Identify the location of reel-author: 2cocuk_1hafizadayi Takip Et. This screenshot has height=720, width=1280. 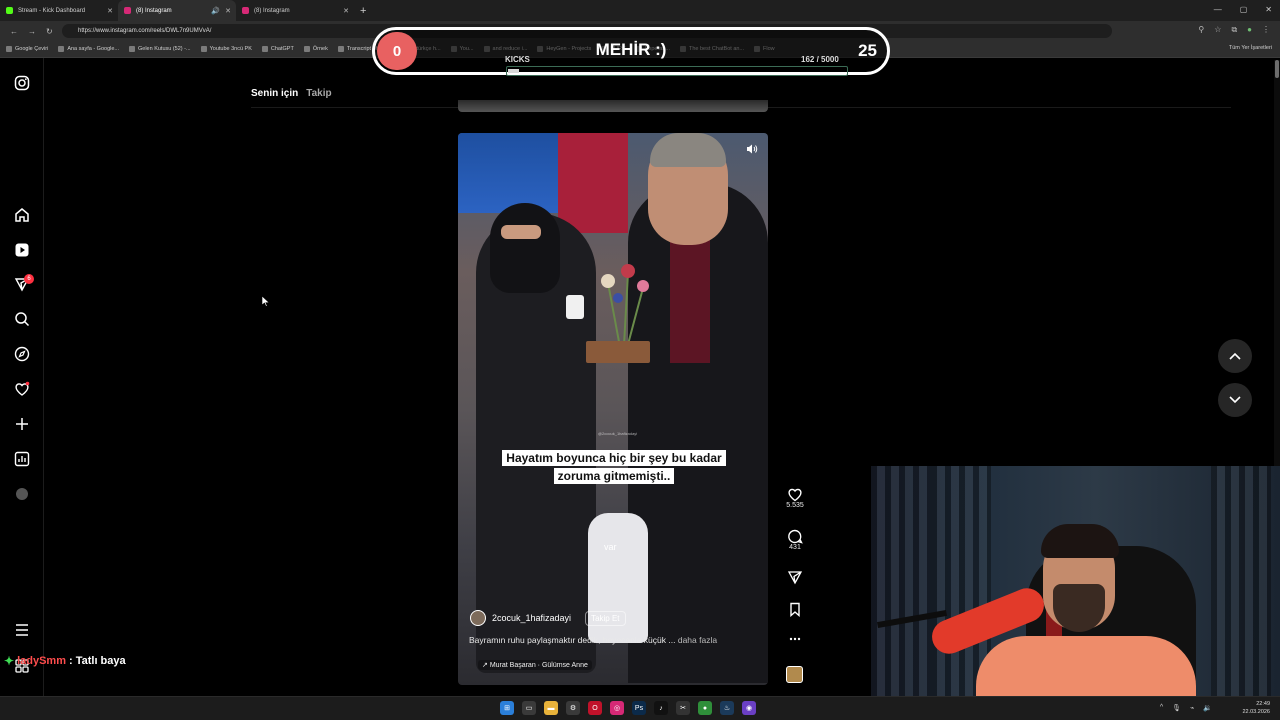
(548, 618).